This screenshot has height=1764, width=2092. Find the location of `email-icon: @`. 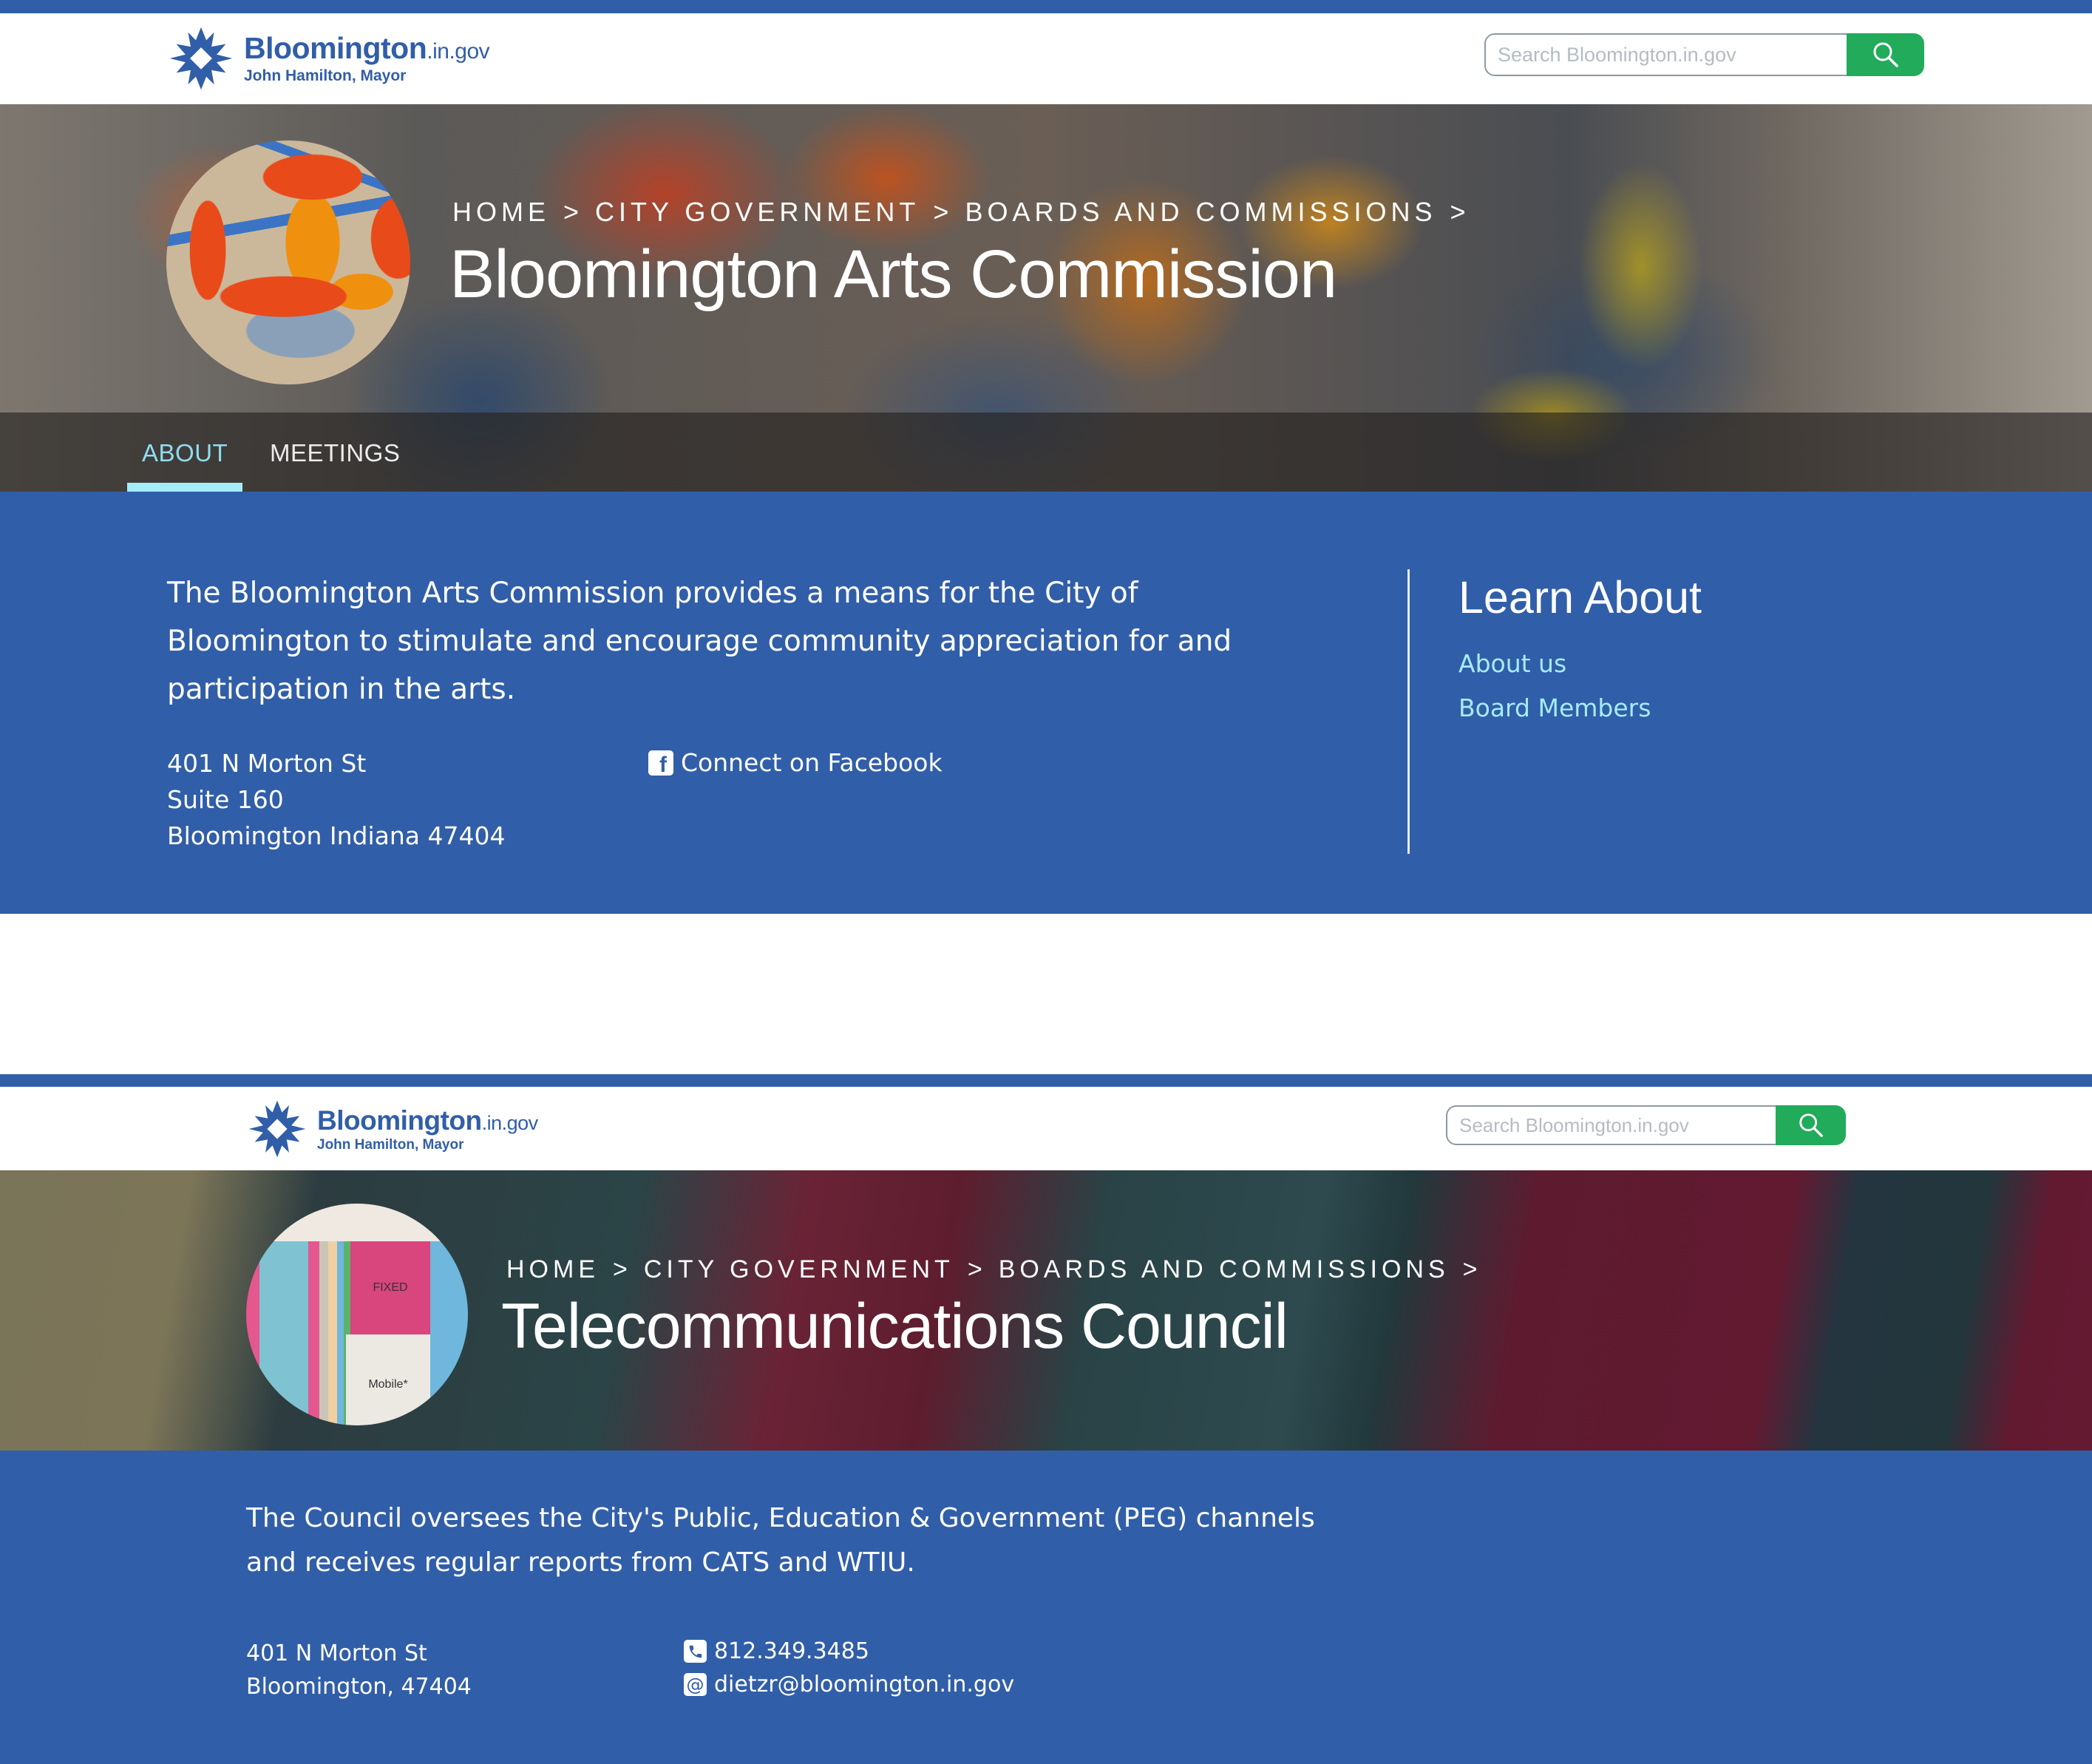

email-icon: @ is located at coordinates (695, 1684).